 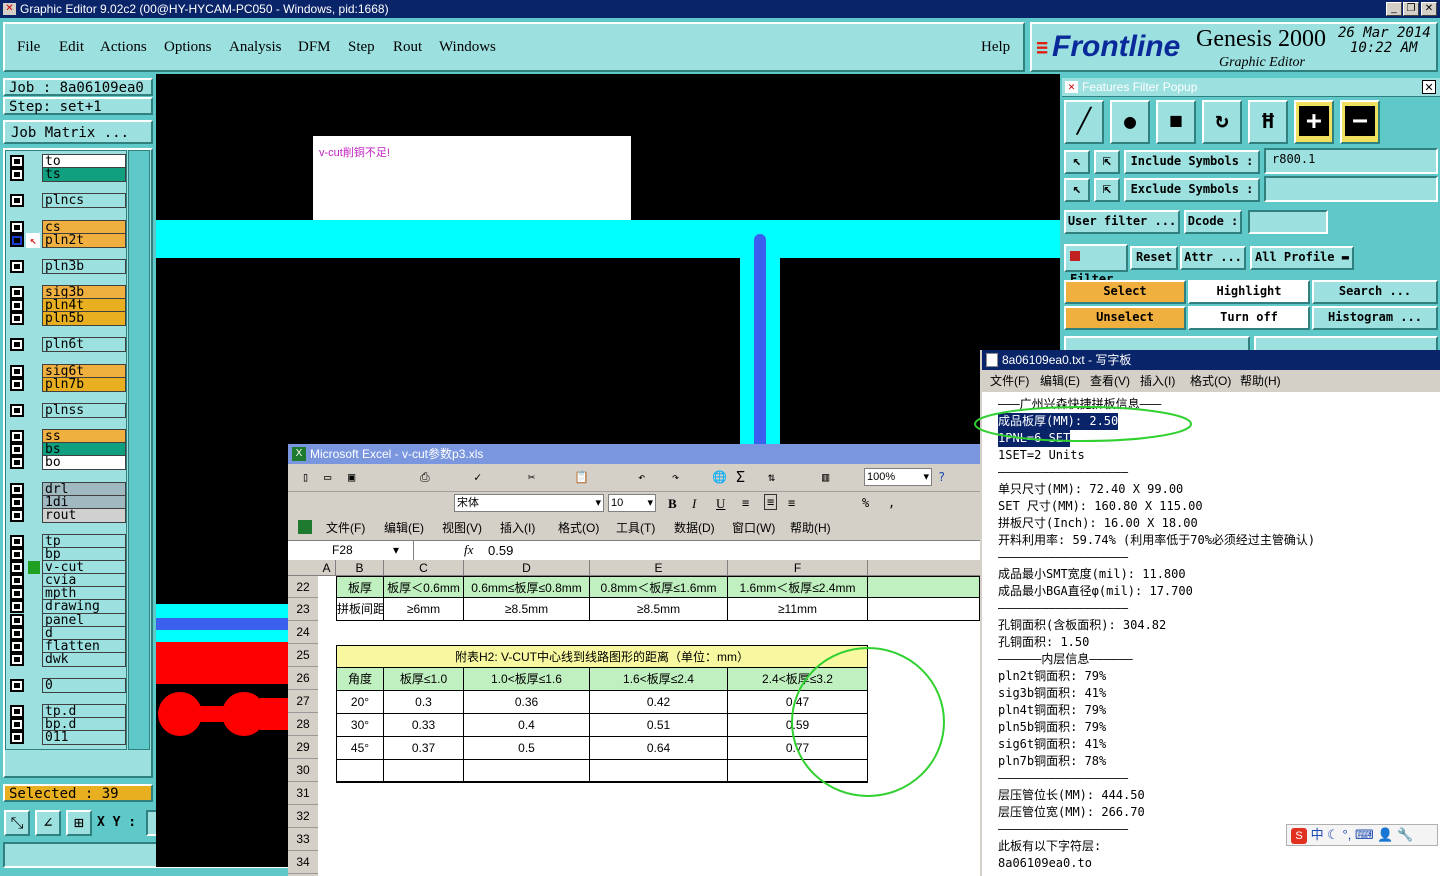 I want to click on table-cell-r1-c4: 0.59, so click(x=798, y=725).